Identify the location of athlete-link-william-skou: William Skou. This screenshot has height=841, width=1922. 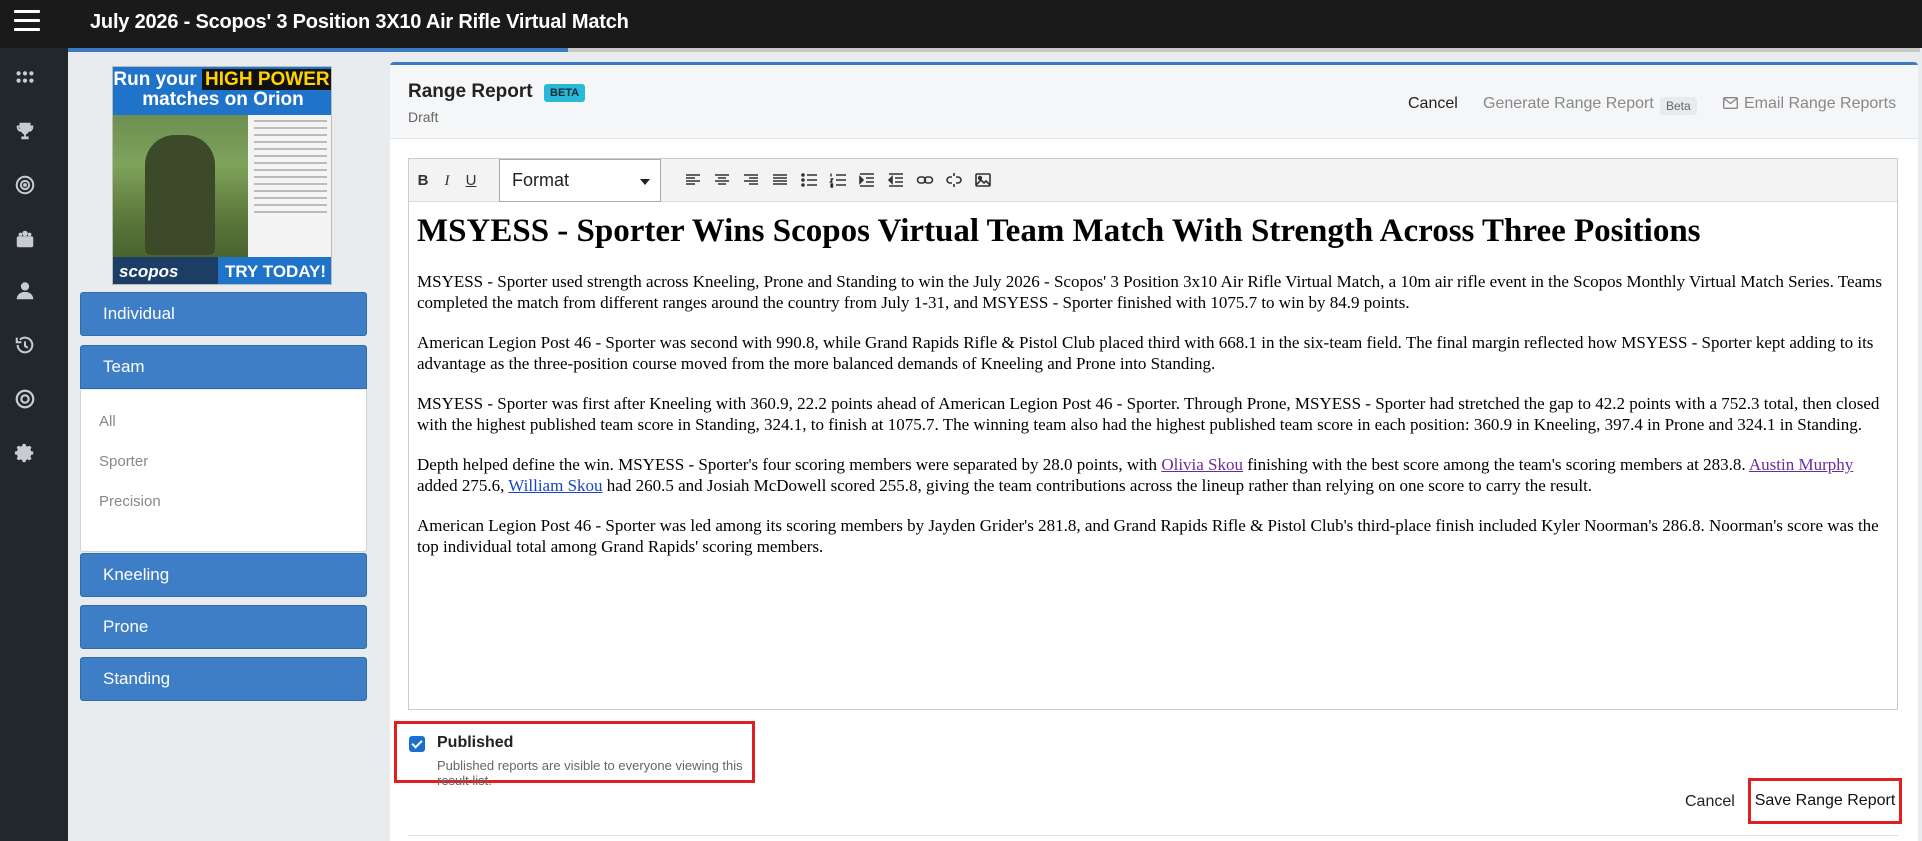
(555, 485).